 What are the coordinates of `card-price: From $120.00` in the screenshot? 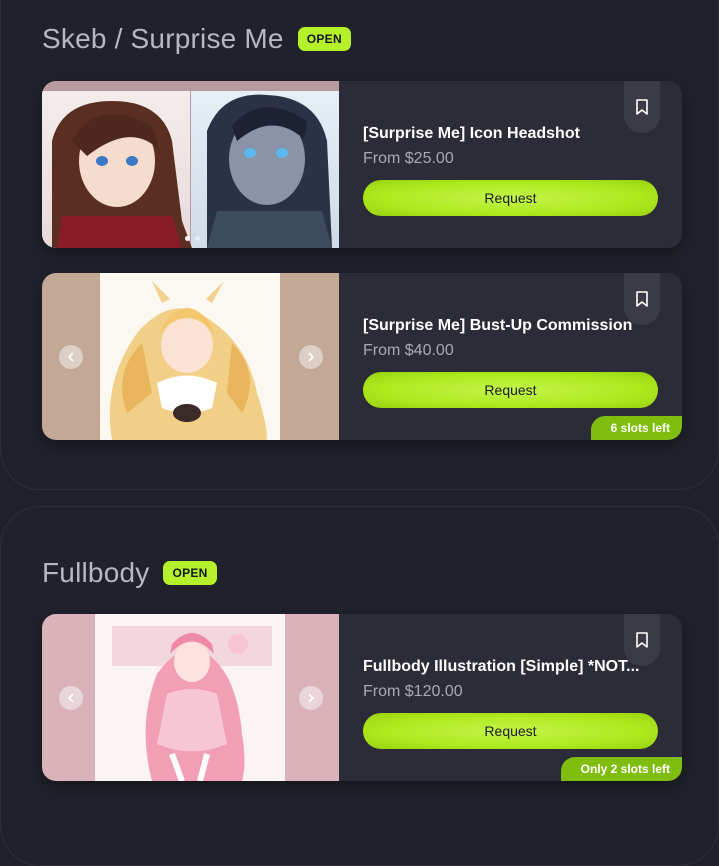 It's located at (413, 691).